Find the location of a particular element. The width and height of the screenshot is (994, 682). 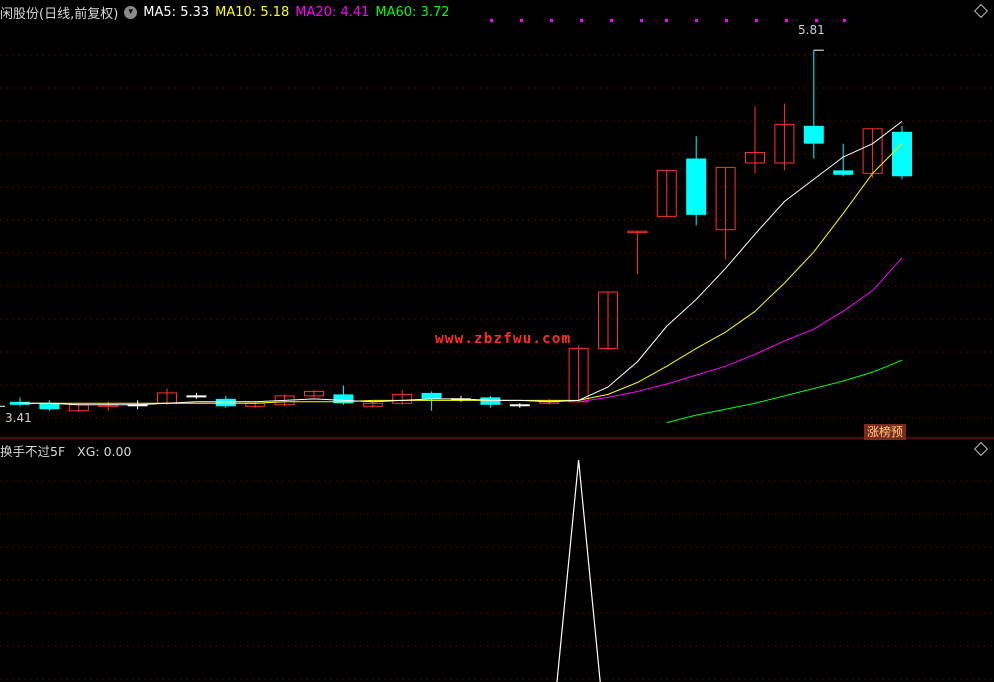

ma10-label: MA10: 5.18 is located at coordinates (252, 12).